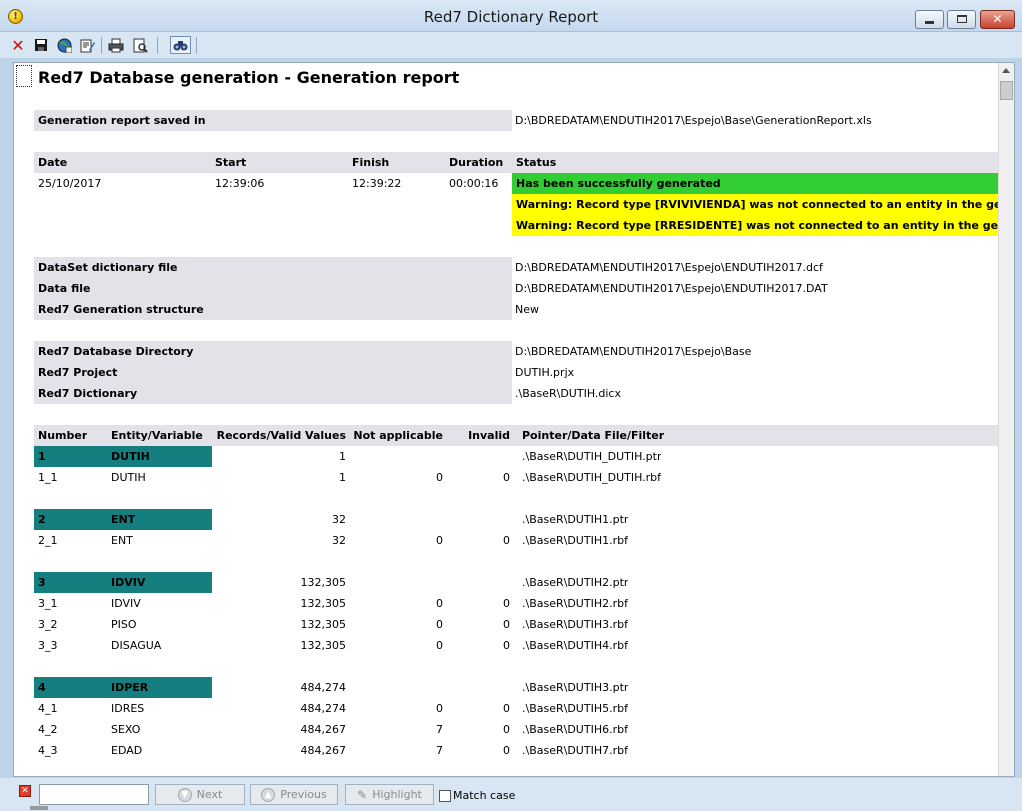 The width and height of the screenshot is (1022, 811). Describe the element at coordinates (140, 45) in the screenshot. I see `print-preview-icon` at that location.